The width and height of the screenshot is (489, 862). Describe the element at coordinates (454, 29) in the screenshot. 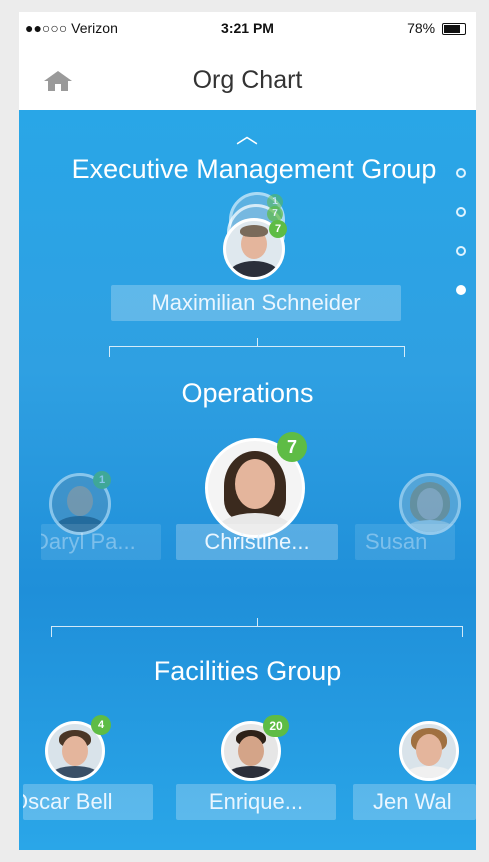

I see `battery-icon` at that location.